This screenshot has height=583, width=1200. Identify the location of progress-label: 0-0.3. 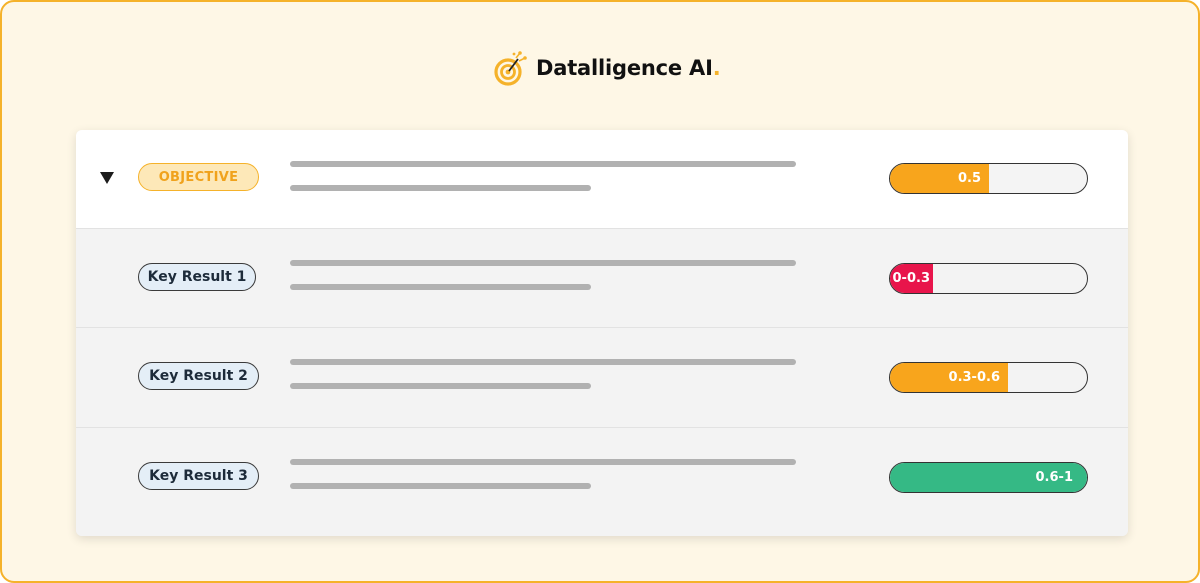
(911, 278).